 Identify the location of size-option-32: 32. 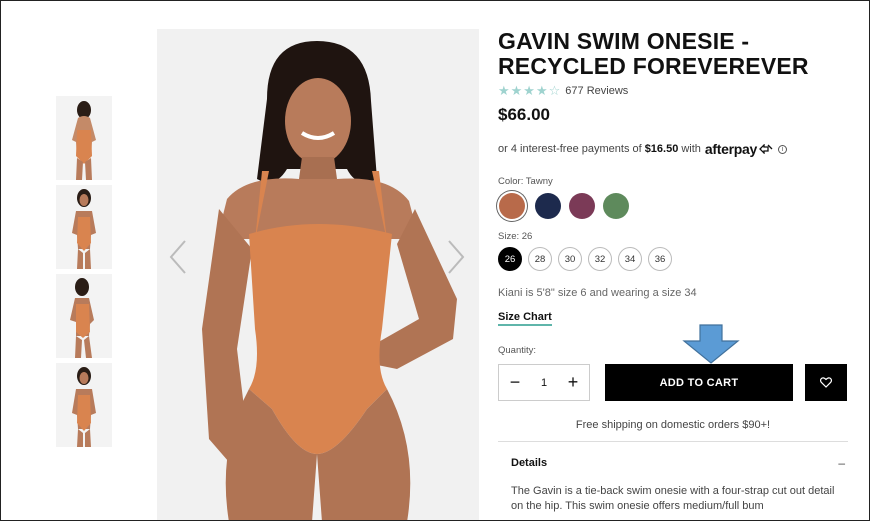
(600, 259).